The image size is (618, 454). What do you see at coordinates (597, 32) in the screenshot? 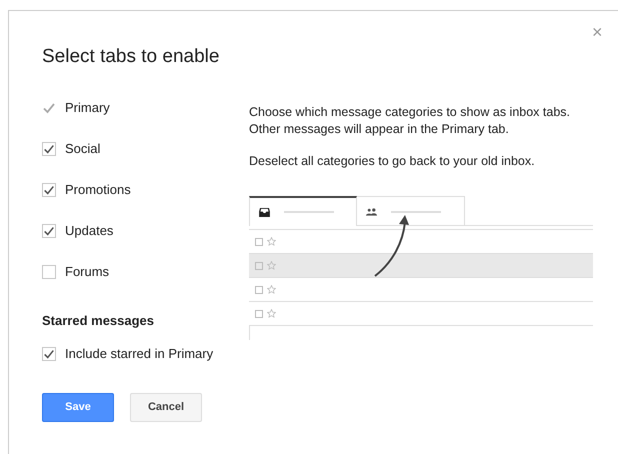
I see `close-button: ×` at bounding box center [597, 32].